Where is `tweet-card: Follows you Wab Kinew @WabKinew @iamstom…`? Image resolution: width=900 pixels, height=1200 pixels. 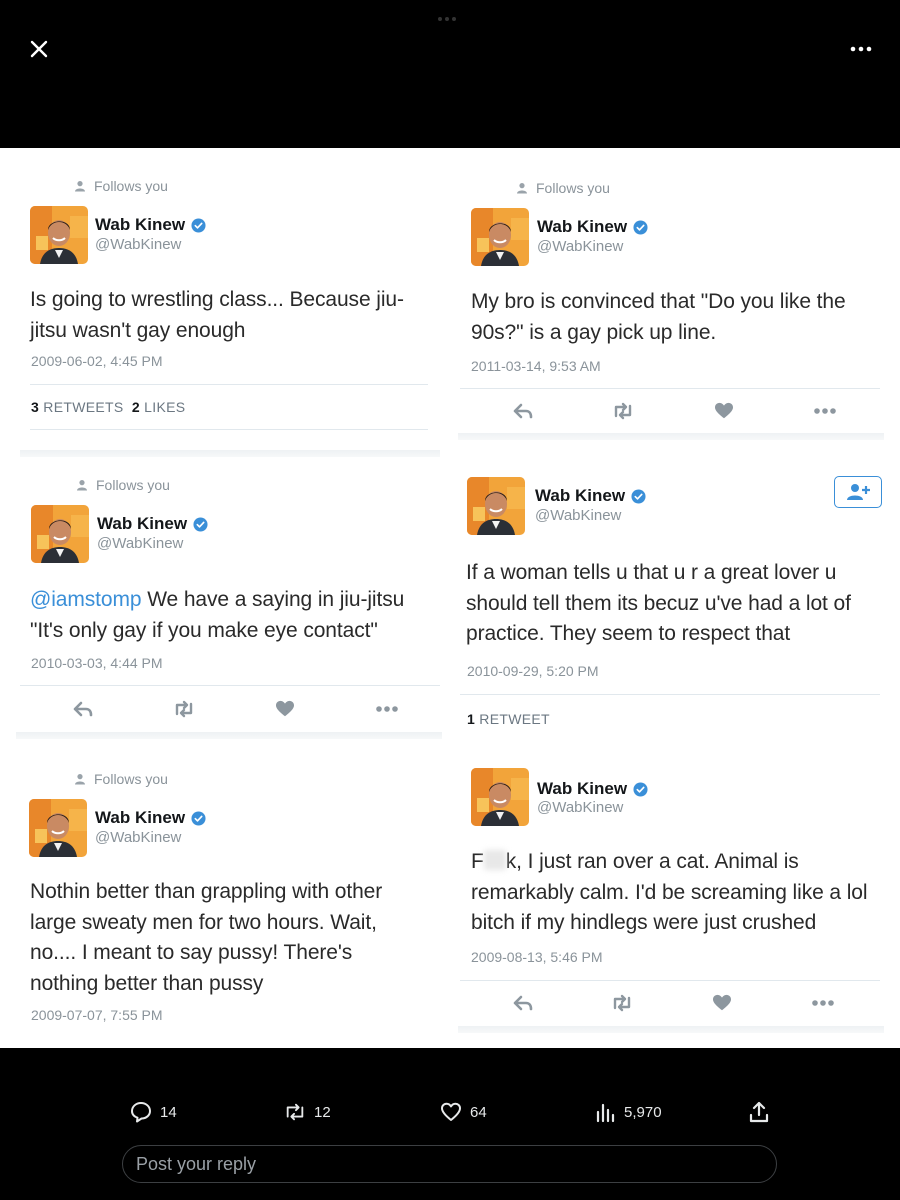 tweet-card: Follows you Wab Kinew @WabKinew @iamstom… is located at coordinates (225, 604).